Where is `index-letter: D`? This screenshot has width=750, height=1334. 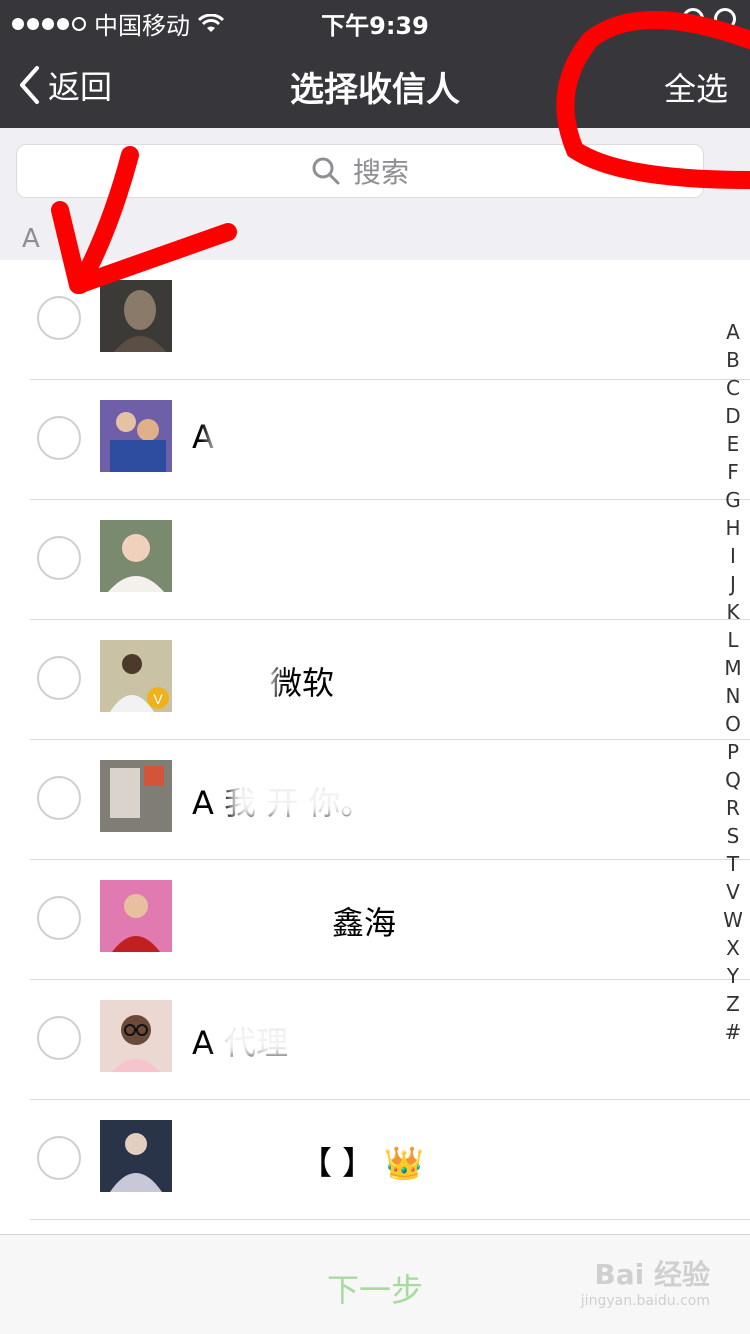
index-letter: D is located at coordinates (732, 416).